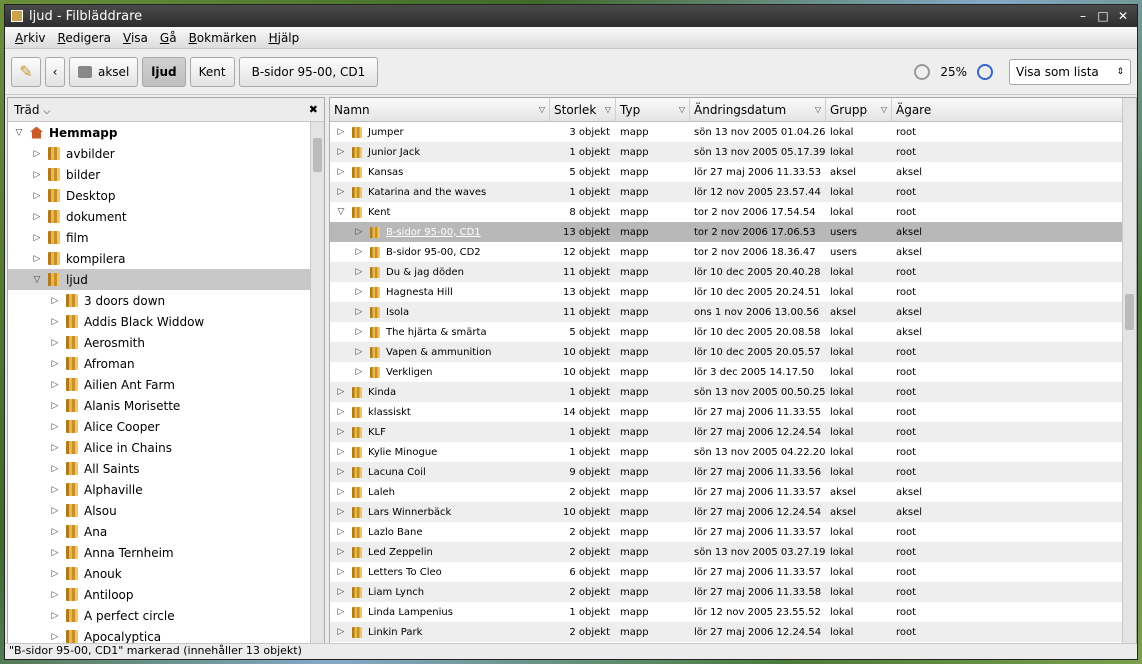 The image size is (1142, 664). I want to click on tree-item: ▷ Apocalyptica, so click(159, 635).